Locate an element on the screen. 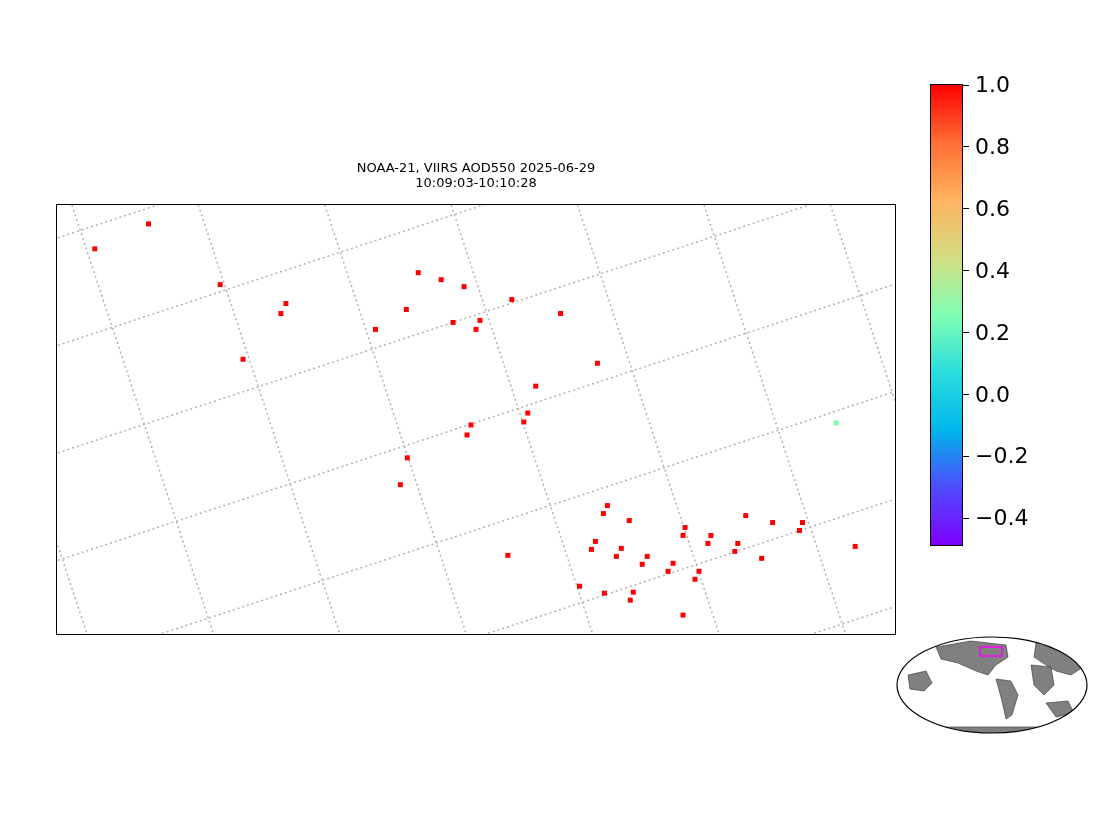  colorbar-tick-label: 0.4 is located at coordinates (992, 270).